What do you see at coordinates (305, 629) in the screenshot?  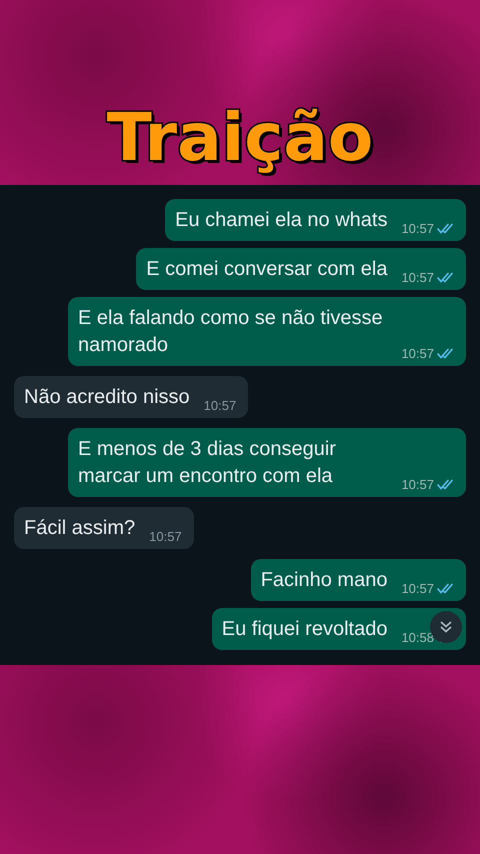 I see `message-text: Eu fiquei revoltado` at bounding box center [305, 629].